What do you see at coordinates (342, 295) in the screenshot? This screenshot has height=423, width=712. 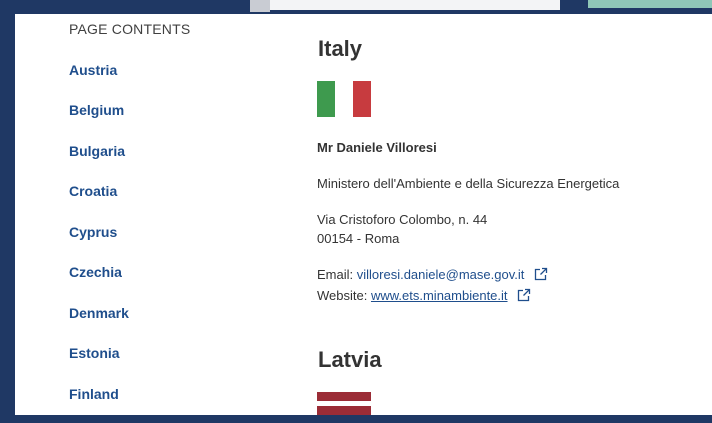 I see `website-label: Website:` at bounding box center [342, 295].